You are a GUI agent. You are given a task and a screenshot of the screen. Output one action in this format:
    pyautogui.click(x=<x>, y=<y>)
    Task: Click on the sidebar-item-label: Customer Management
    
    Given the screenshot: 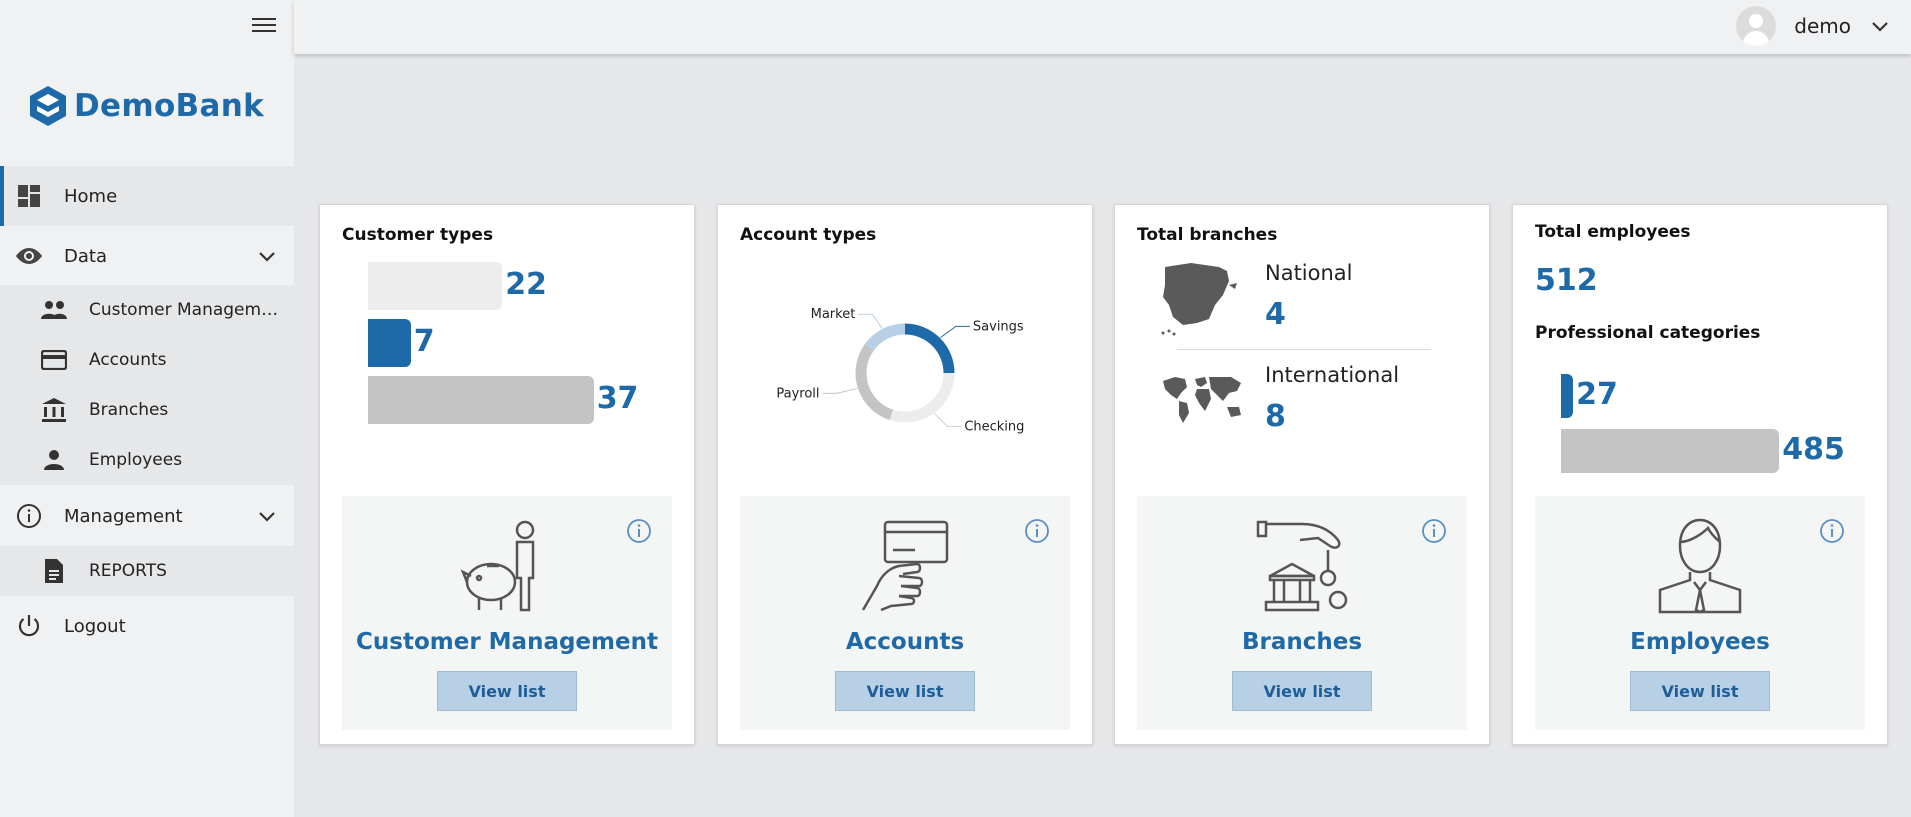 What is the action you would take?
    pyautogui.click(x=187, y=310)
    